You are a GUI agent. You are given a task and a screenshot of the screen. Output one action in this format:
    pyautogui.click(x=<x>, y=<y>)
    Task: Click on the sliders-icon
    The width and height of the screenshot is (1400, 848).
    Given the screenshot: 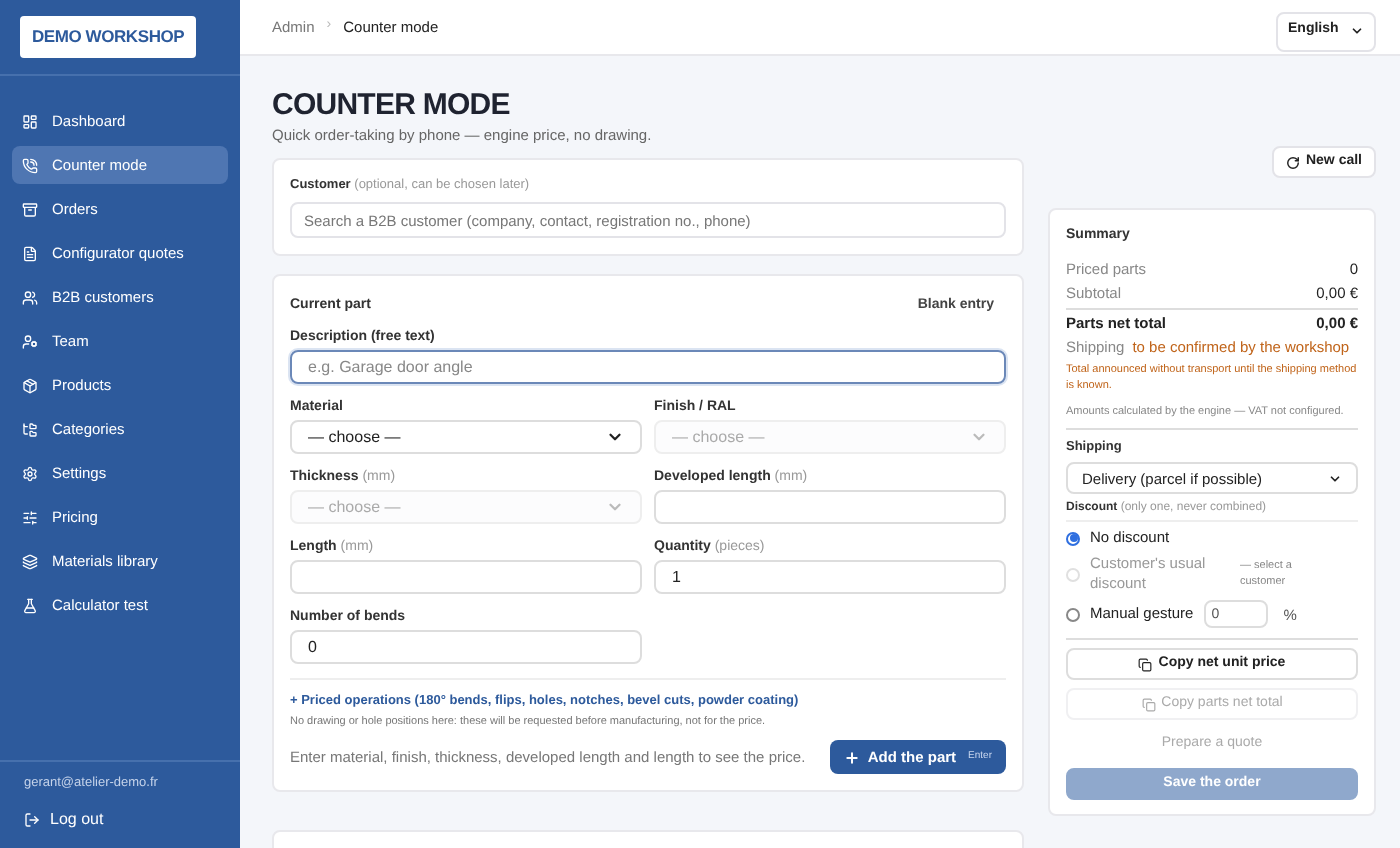 What is the action you would take?
    pyautogui.click(x=30, y=517)
    